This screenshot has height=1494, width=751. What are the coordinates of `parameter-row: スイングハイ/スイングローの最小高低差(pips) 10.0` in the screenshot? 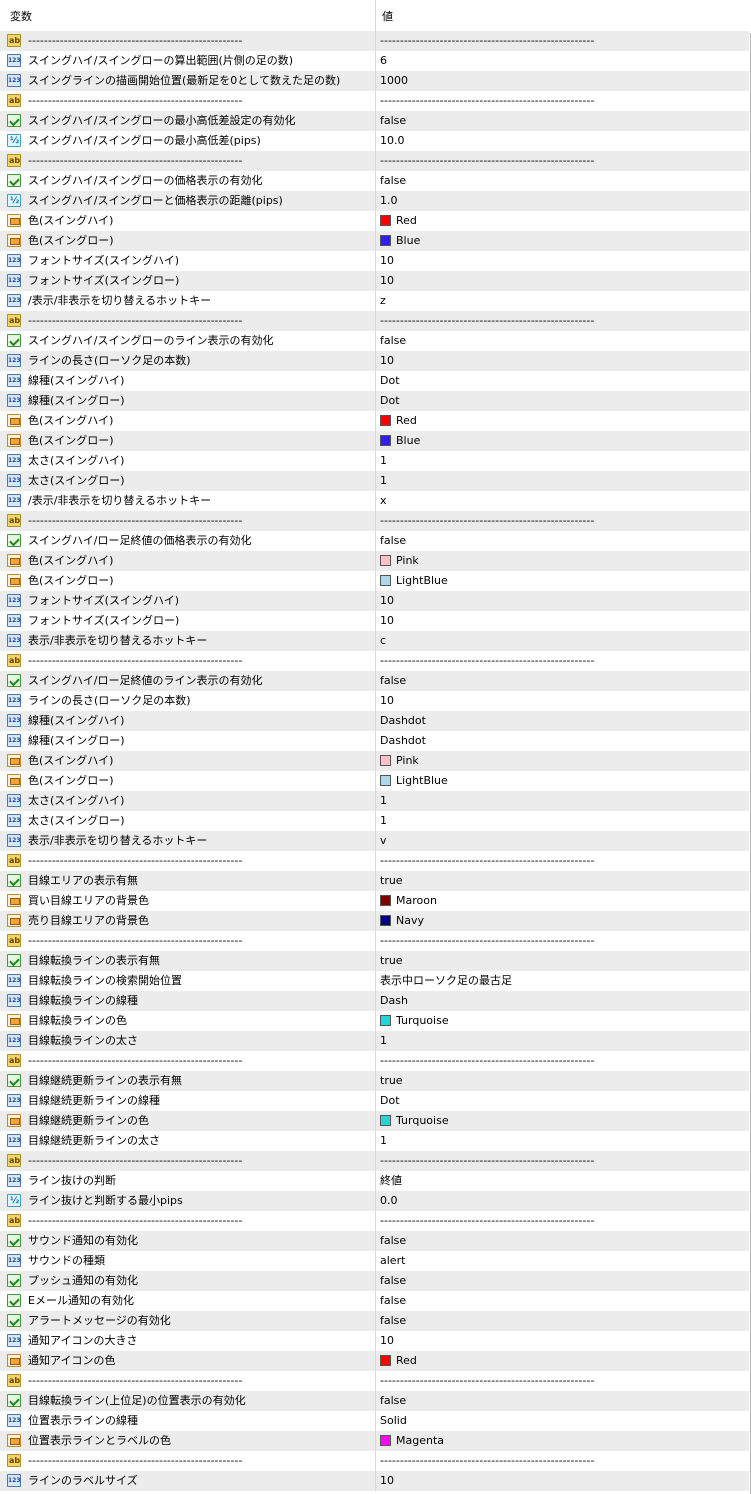 It's located at (374, 141).